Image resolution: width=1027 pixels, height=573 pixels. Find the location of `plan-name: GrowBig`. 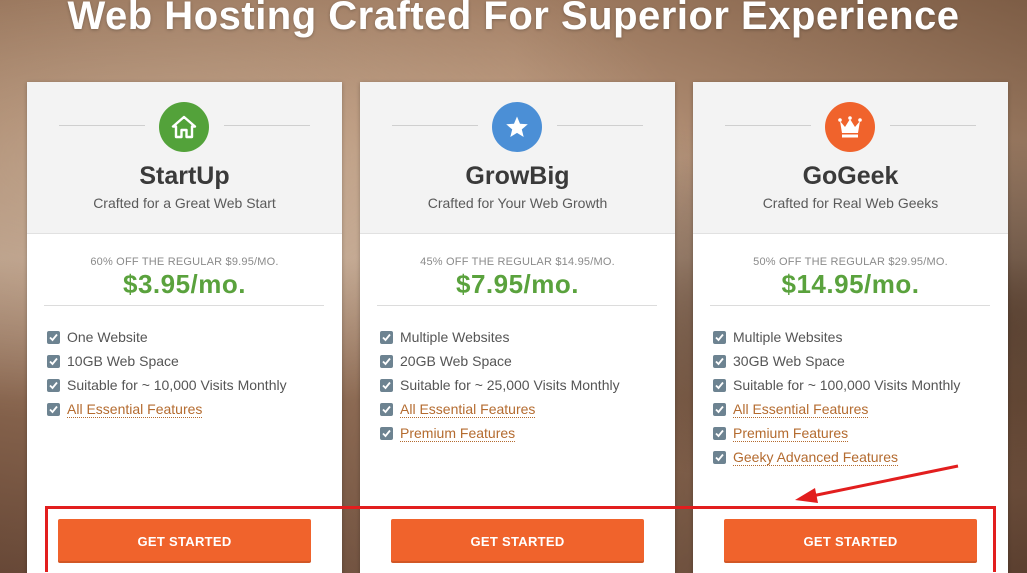

plan-name: GrowBig is located at coordinates (517, 176).